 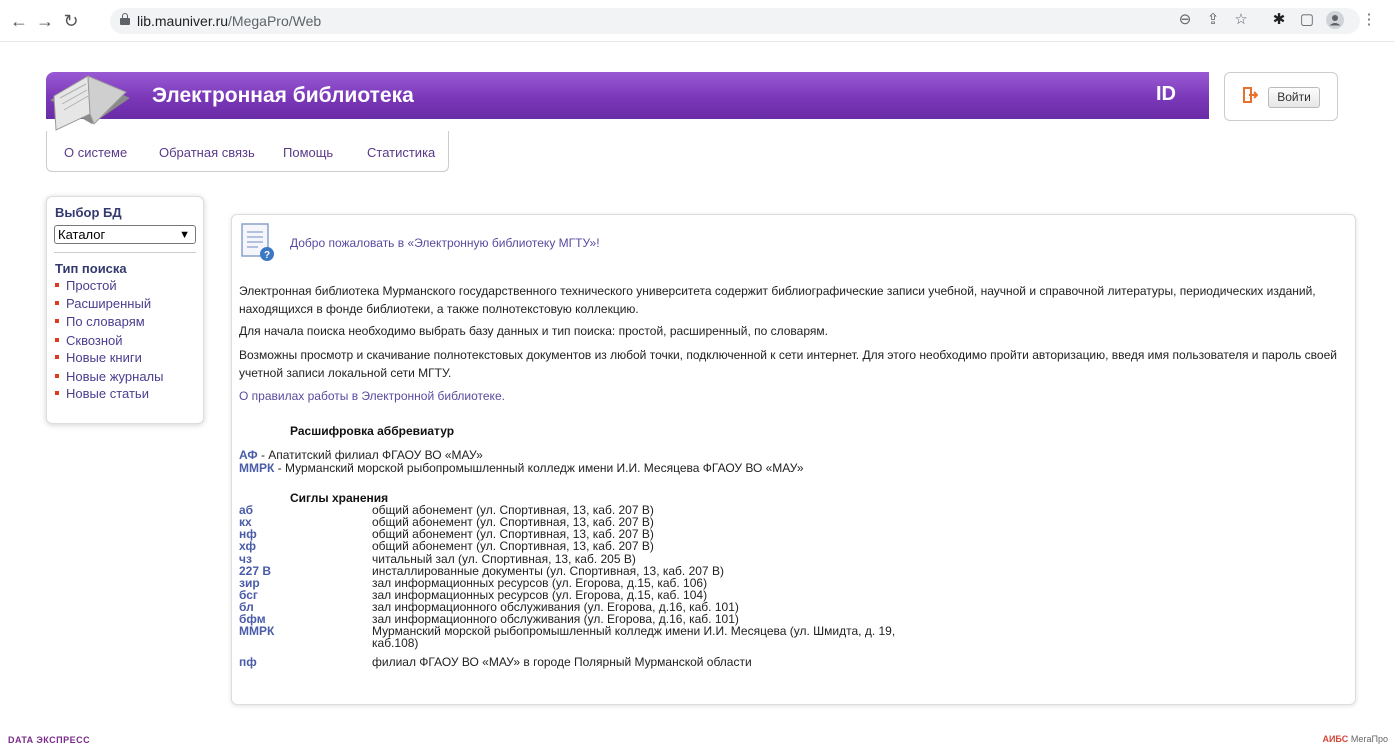 What do you see at coordinates (71, 21) in the screenshot?
I see `reload-icon: ↻` at bounding box center [71, 21].